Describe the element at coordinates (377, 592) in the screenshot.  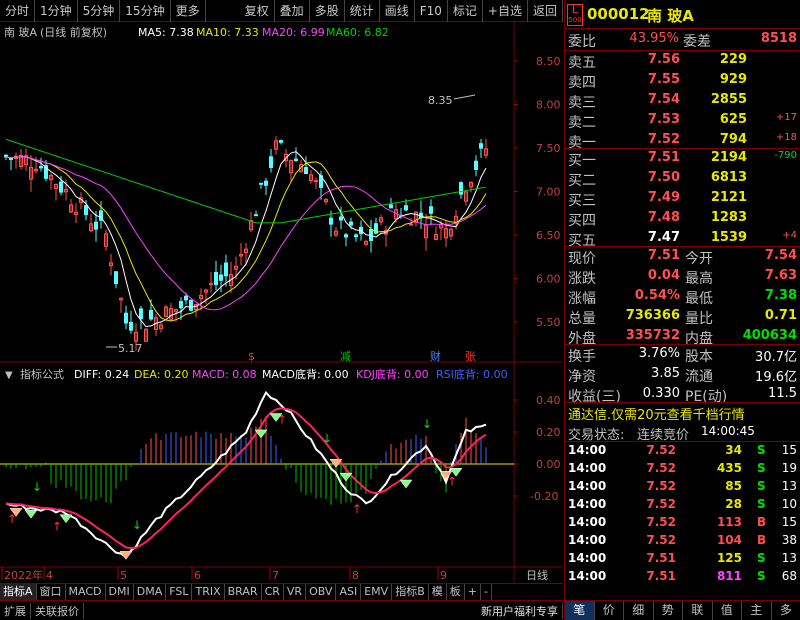
I see `indicator-tab-12: EMV` at that location.